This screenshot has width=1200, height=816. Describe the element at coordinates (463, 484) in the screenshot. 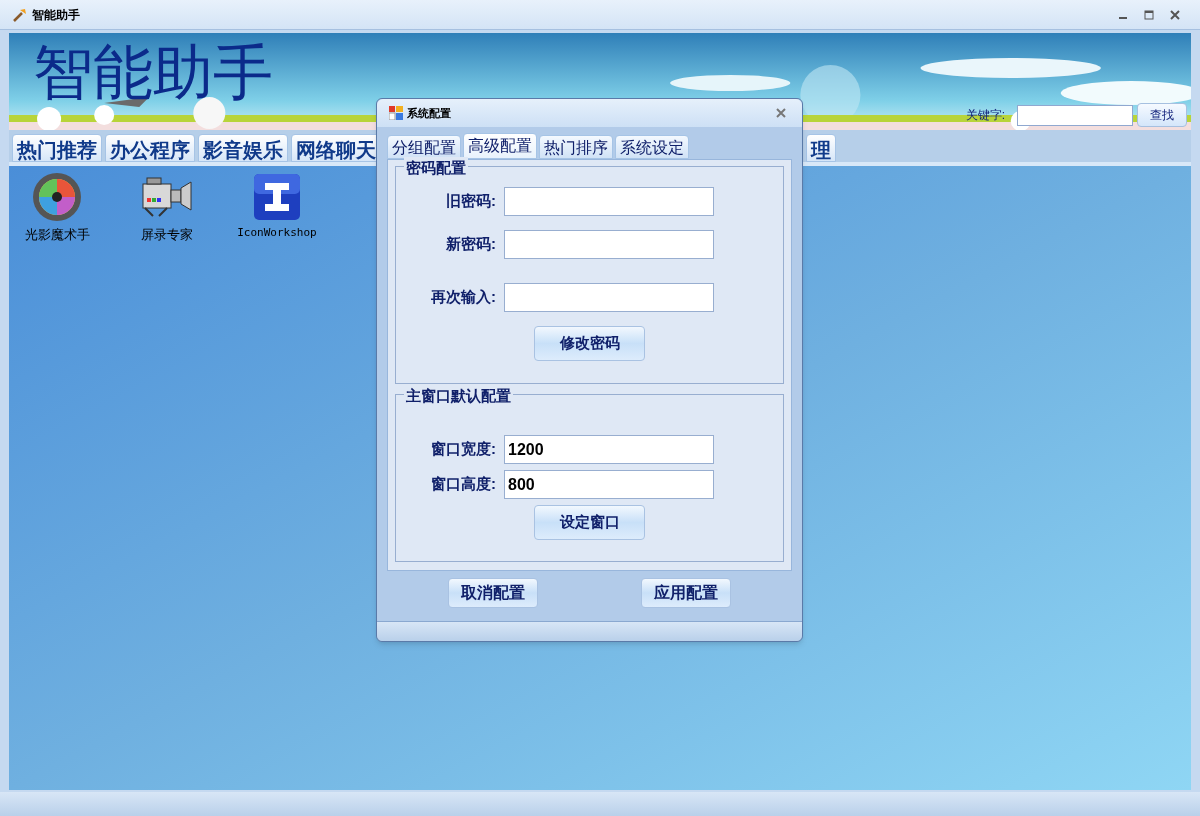

I see `field-label: 窗口高度:` at that location.